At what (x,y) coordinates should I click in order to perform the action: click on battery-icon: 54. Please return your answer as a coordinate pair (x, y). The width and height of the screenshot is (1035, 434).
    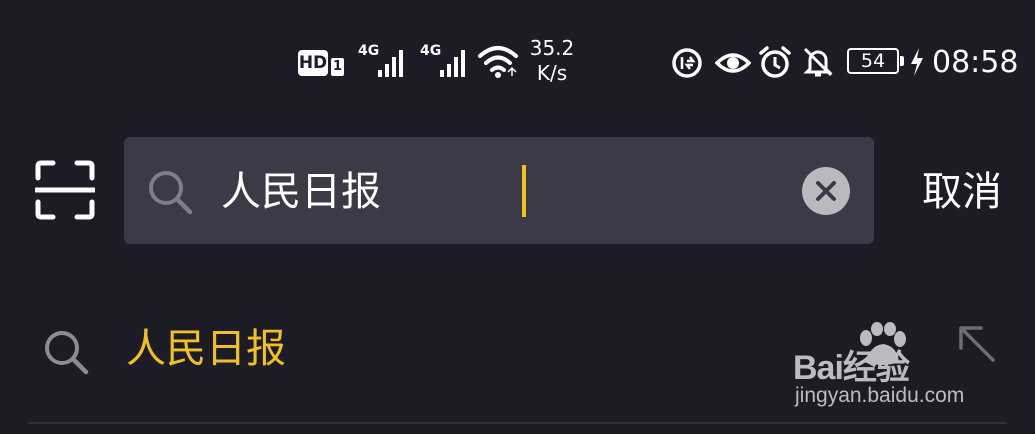
    Looking at the image, I should click on (873, 61).